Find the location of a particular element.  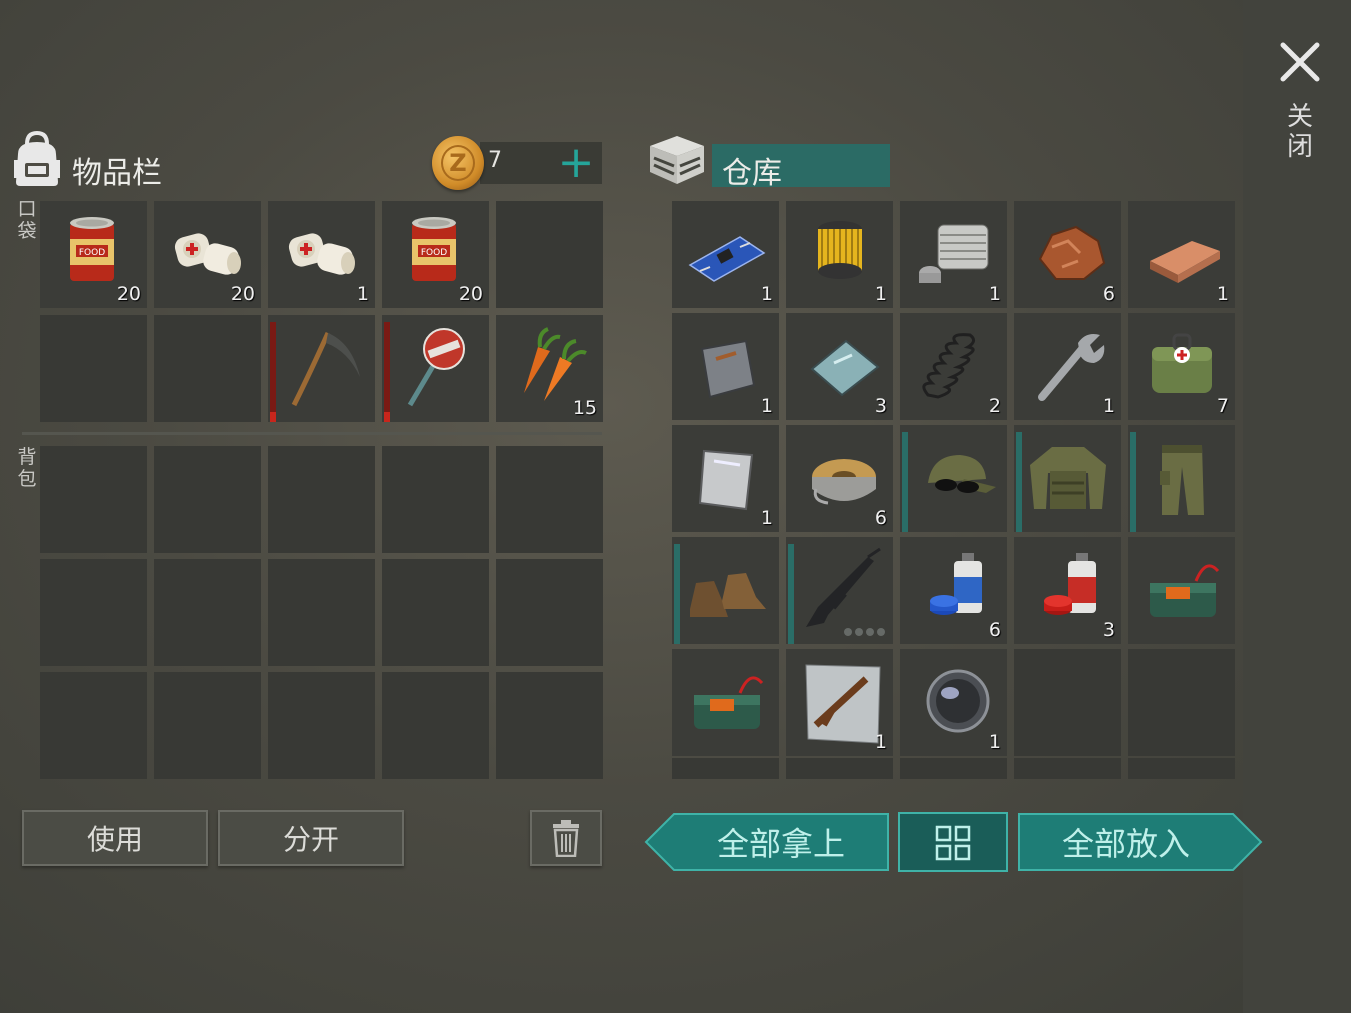

item-slot: 7 is located at coordinates (1181, 366).